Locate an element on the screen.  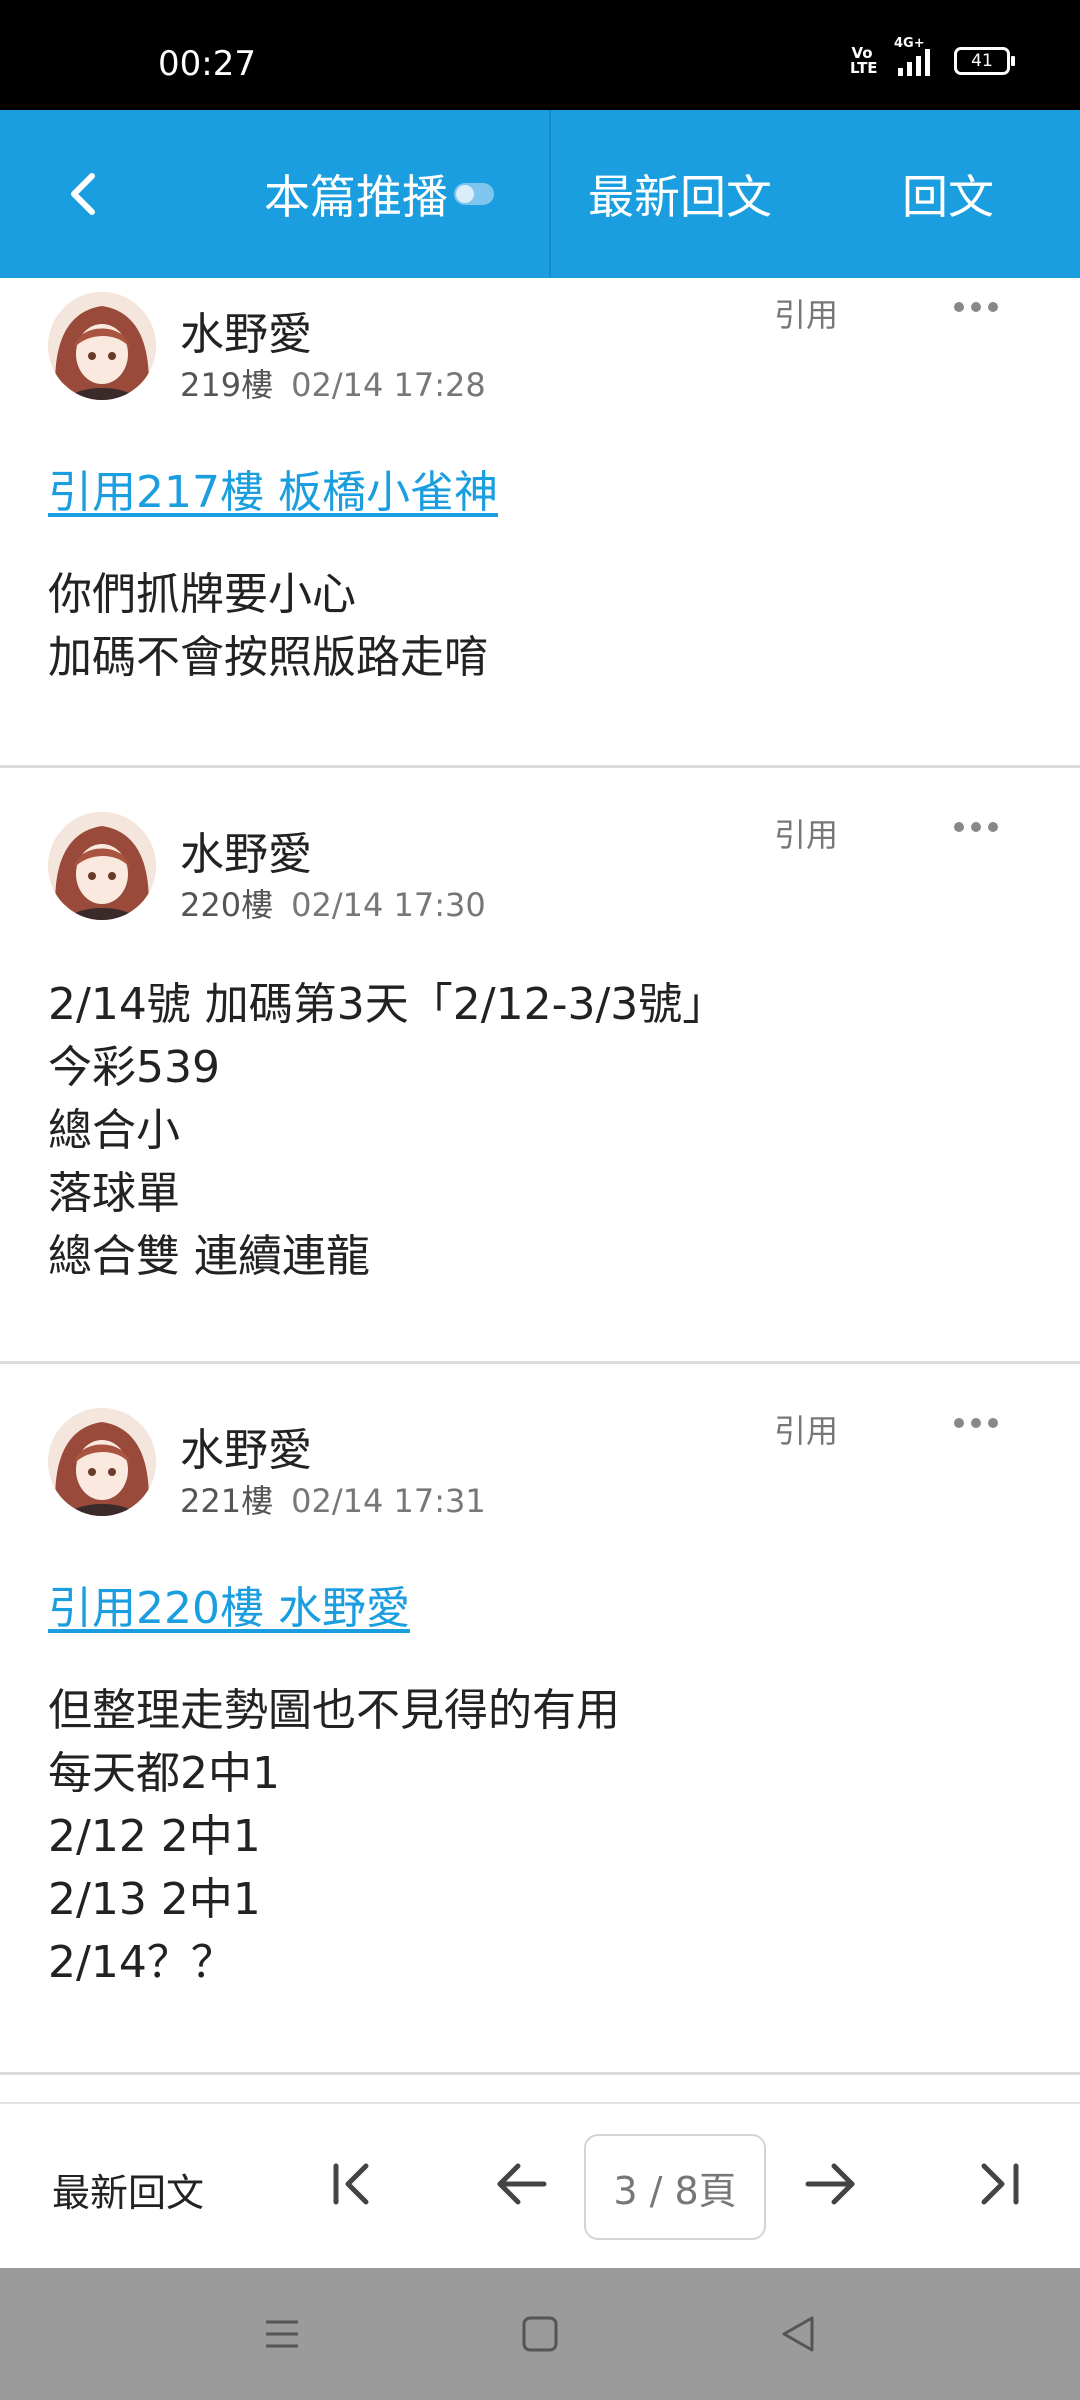
first-page-icon is located at coordinates (351, 2184).